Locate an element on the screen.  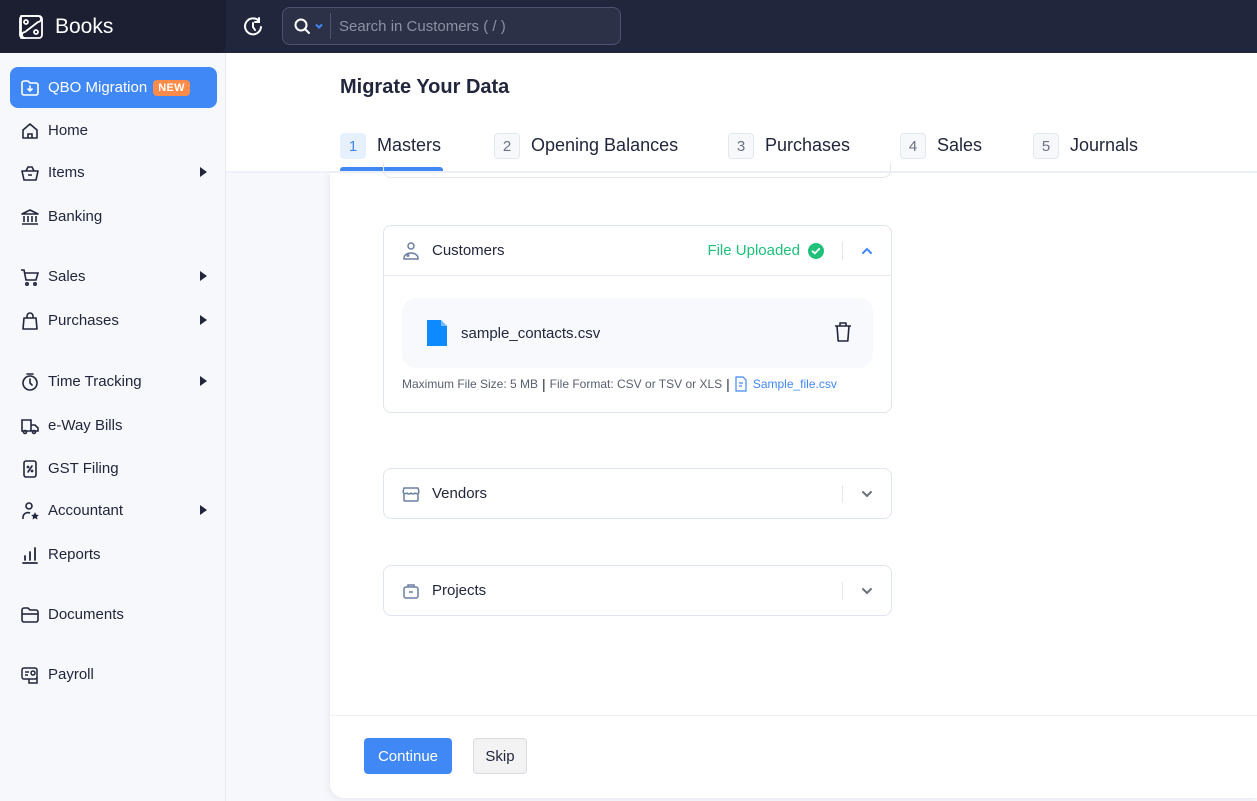
books-logo-icon is located at coordinates (31, 26).